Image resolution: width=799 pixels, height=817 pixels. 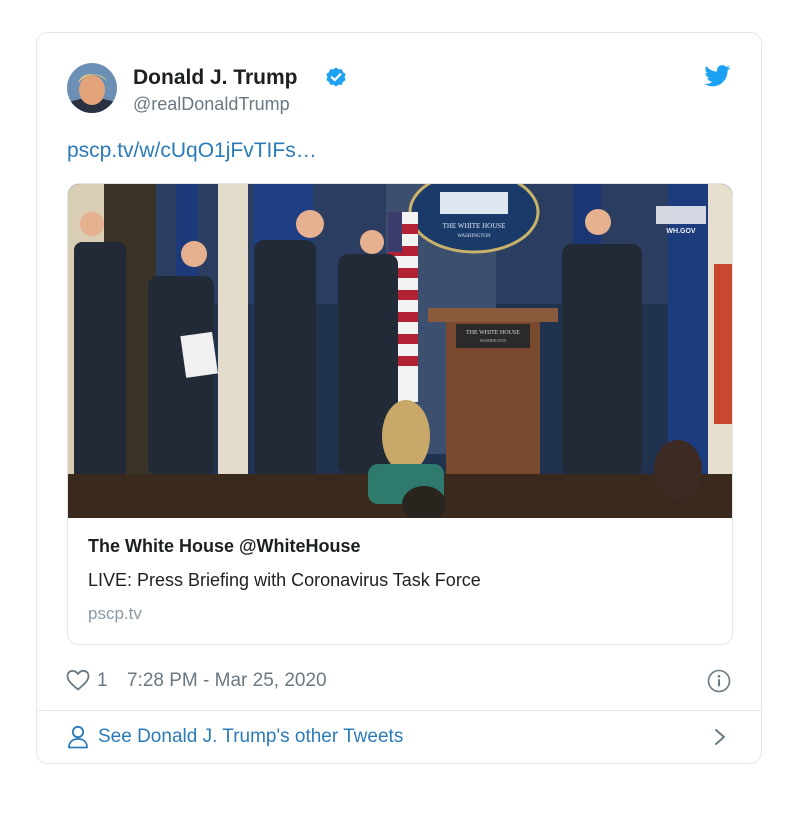 What do you see at coordinates (115, 613) in the screenshot?
I see `media-card-domain: pscp.tv` at bounding box center [115, 613].